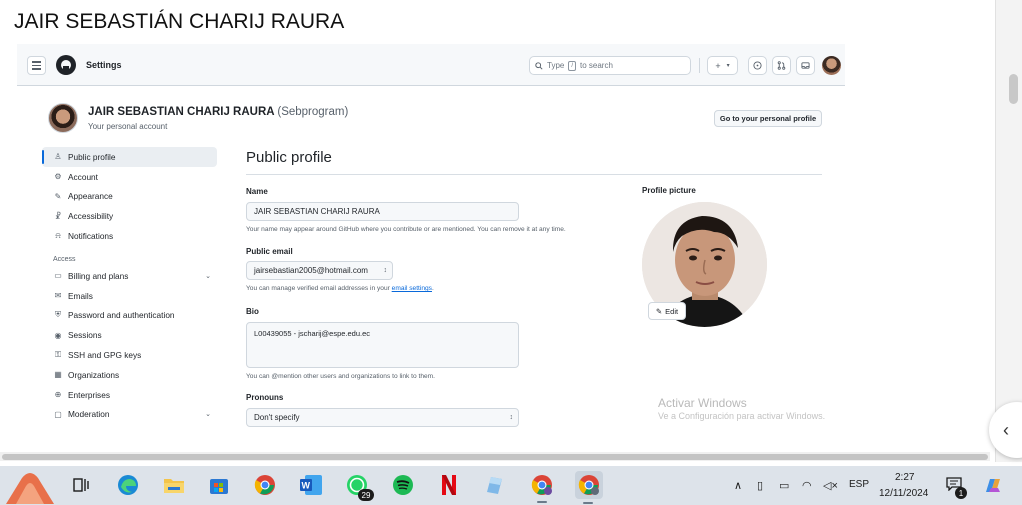 This screenshot has width=1022, height=505. Describe the element at coordinates (129, 236) in the screenshot. I see `sidebar-item-notifications: ⍾ Notifications` at that location.